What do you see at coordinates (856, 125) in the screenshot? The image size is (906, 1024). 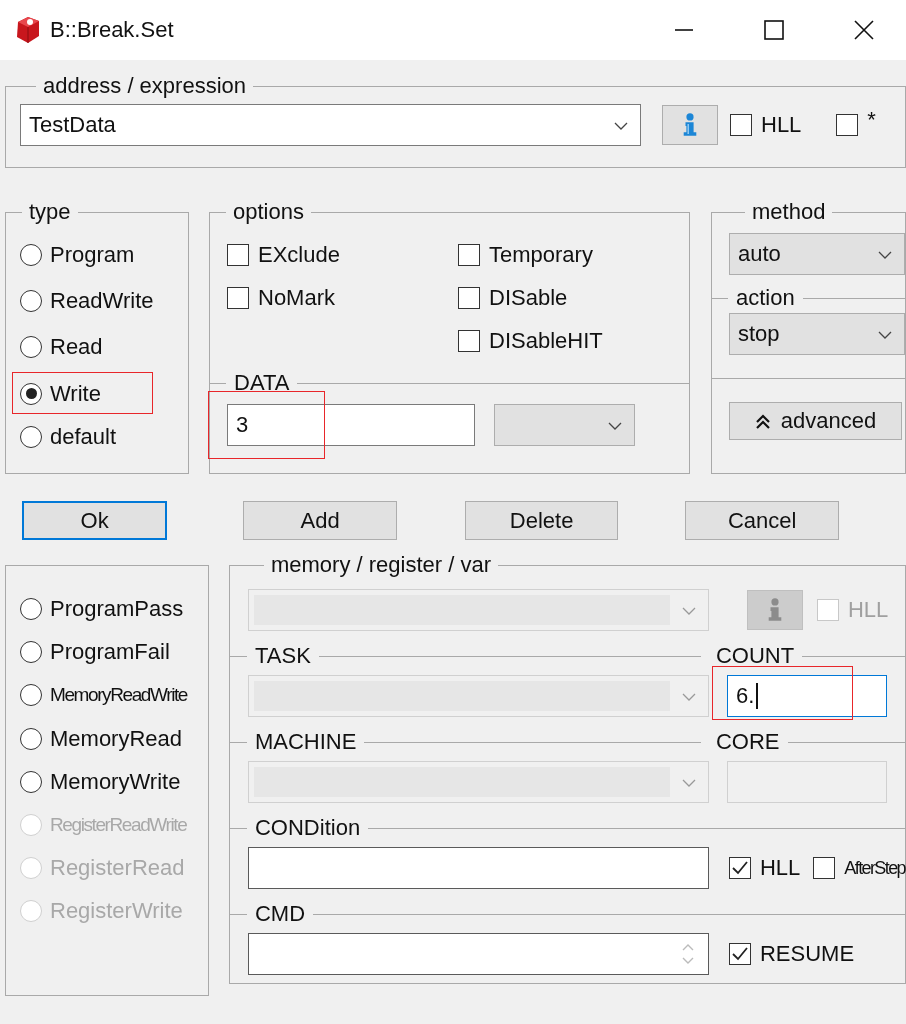 I see `star-checkbox: *` at bounding box center [856, 125].